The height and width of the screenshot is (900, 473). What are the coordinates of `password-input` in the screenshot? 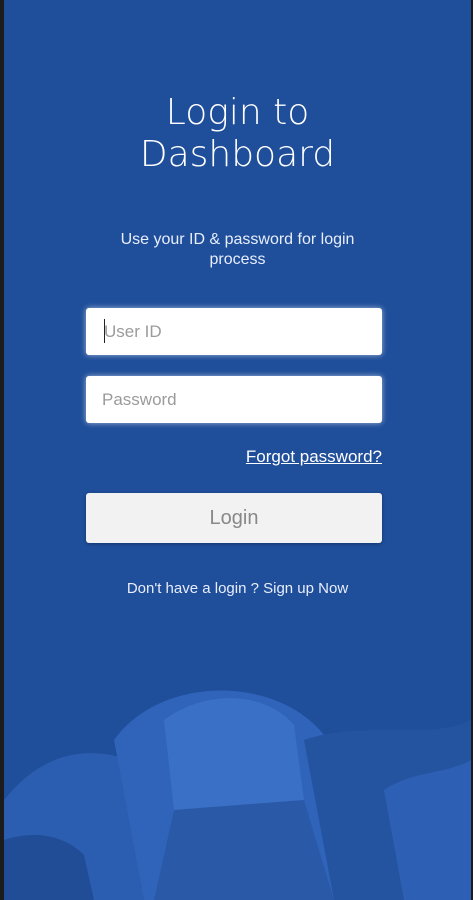 It's located at (234, 399).